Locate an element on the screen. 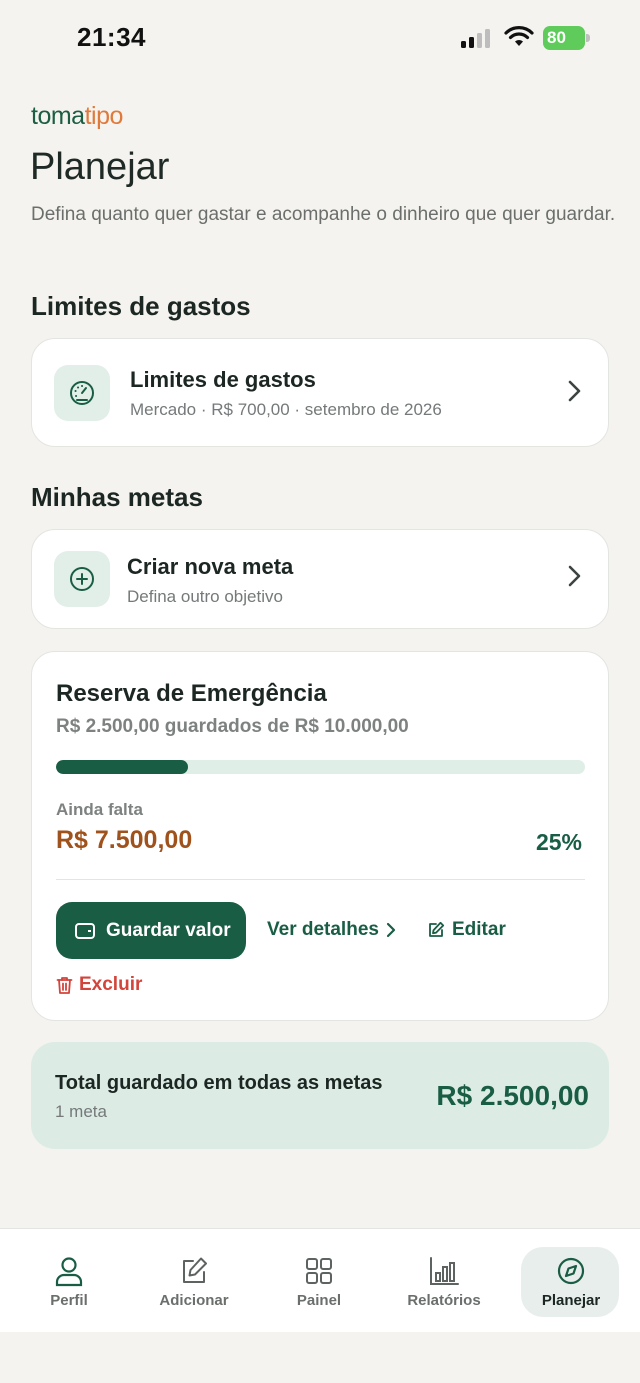 The height and width of the screenshot is (1383, 640). home-indicator-area is located at coordinates (320, 1357).